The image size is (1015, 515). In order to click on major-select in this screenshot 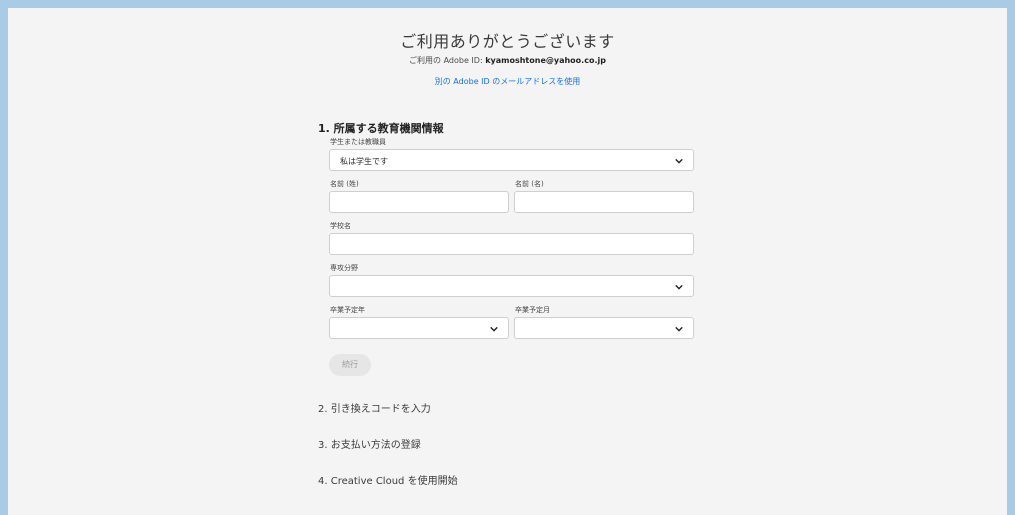, I will do `click(511, 286)`.